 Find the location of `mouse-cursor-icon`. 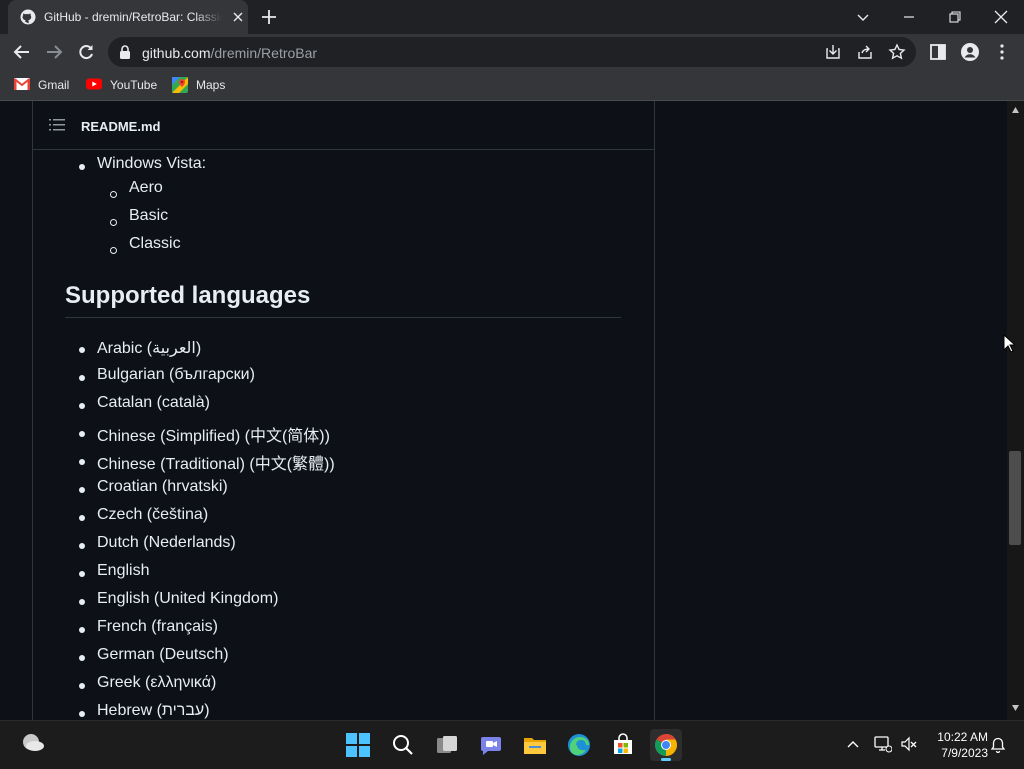

mouse-cursor-icon is located at coordinates (1009, 343).